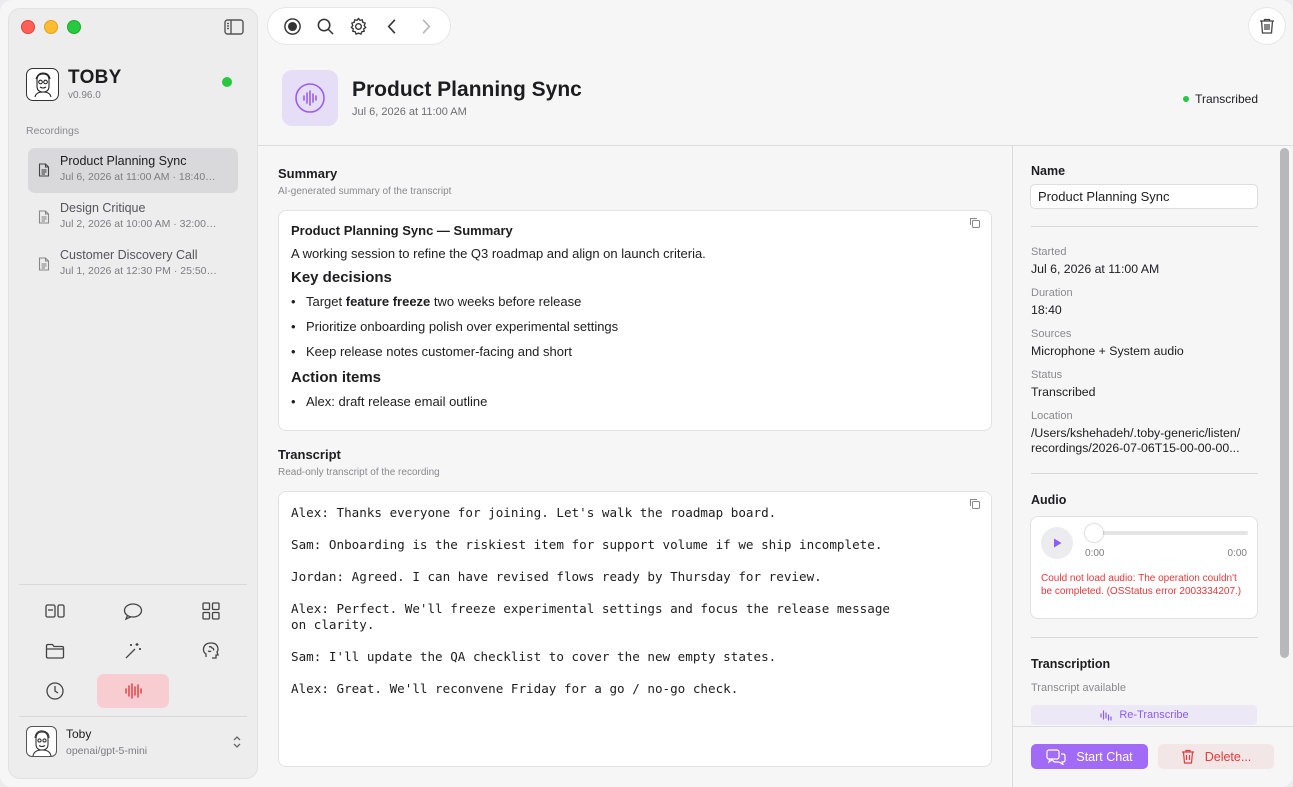 The image size is (1293, 787). I want to click on nav-history-button, so click(55, 691).